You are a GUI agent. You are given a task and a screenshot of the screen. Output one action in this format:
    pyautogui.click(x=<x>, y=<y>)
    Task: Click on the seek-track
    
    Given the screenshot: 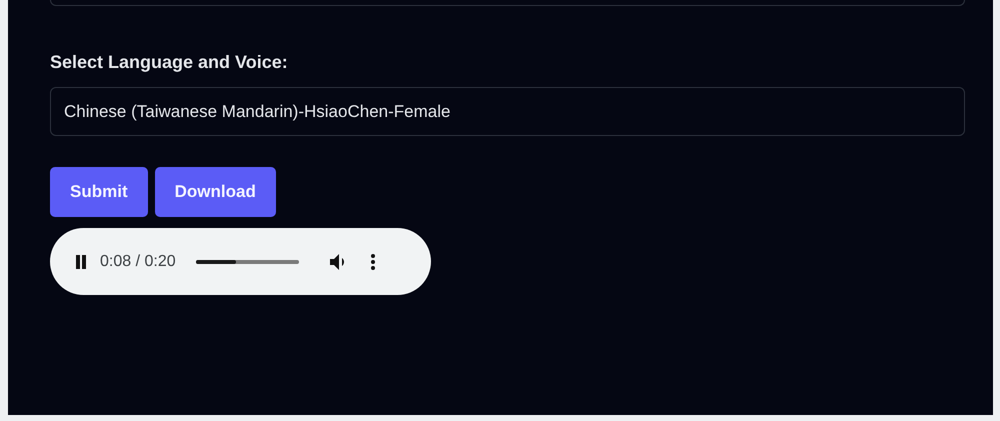 What is the action you would take?
    pyautogui.click(x=247, y=262)
    